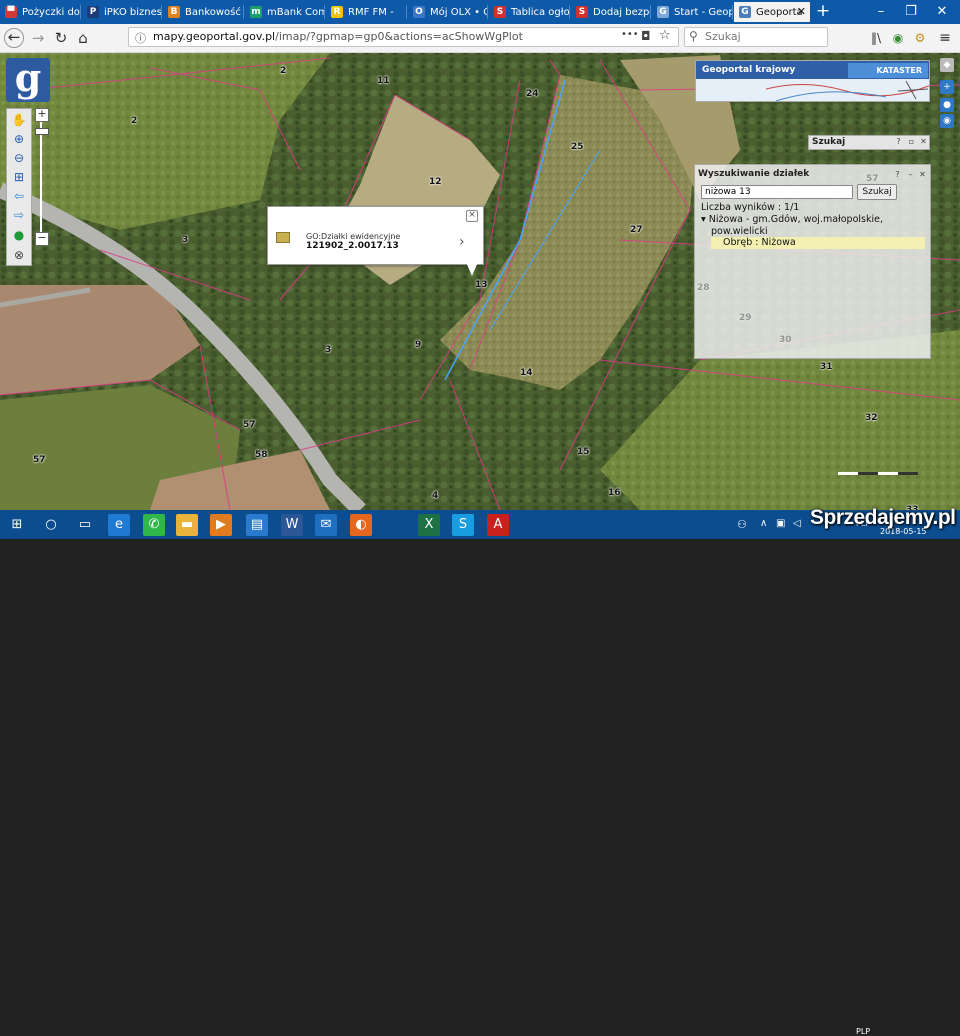 This screenshot has width=960, height=1036. I want to click on edge-icon: e, so click(119, 525).